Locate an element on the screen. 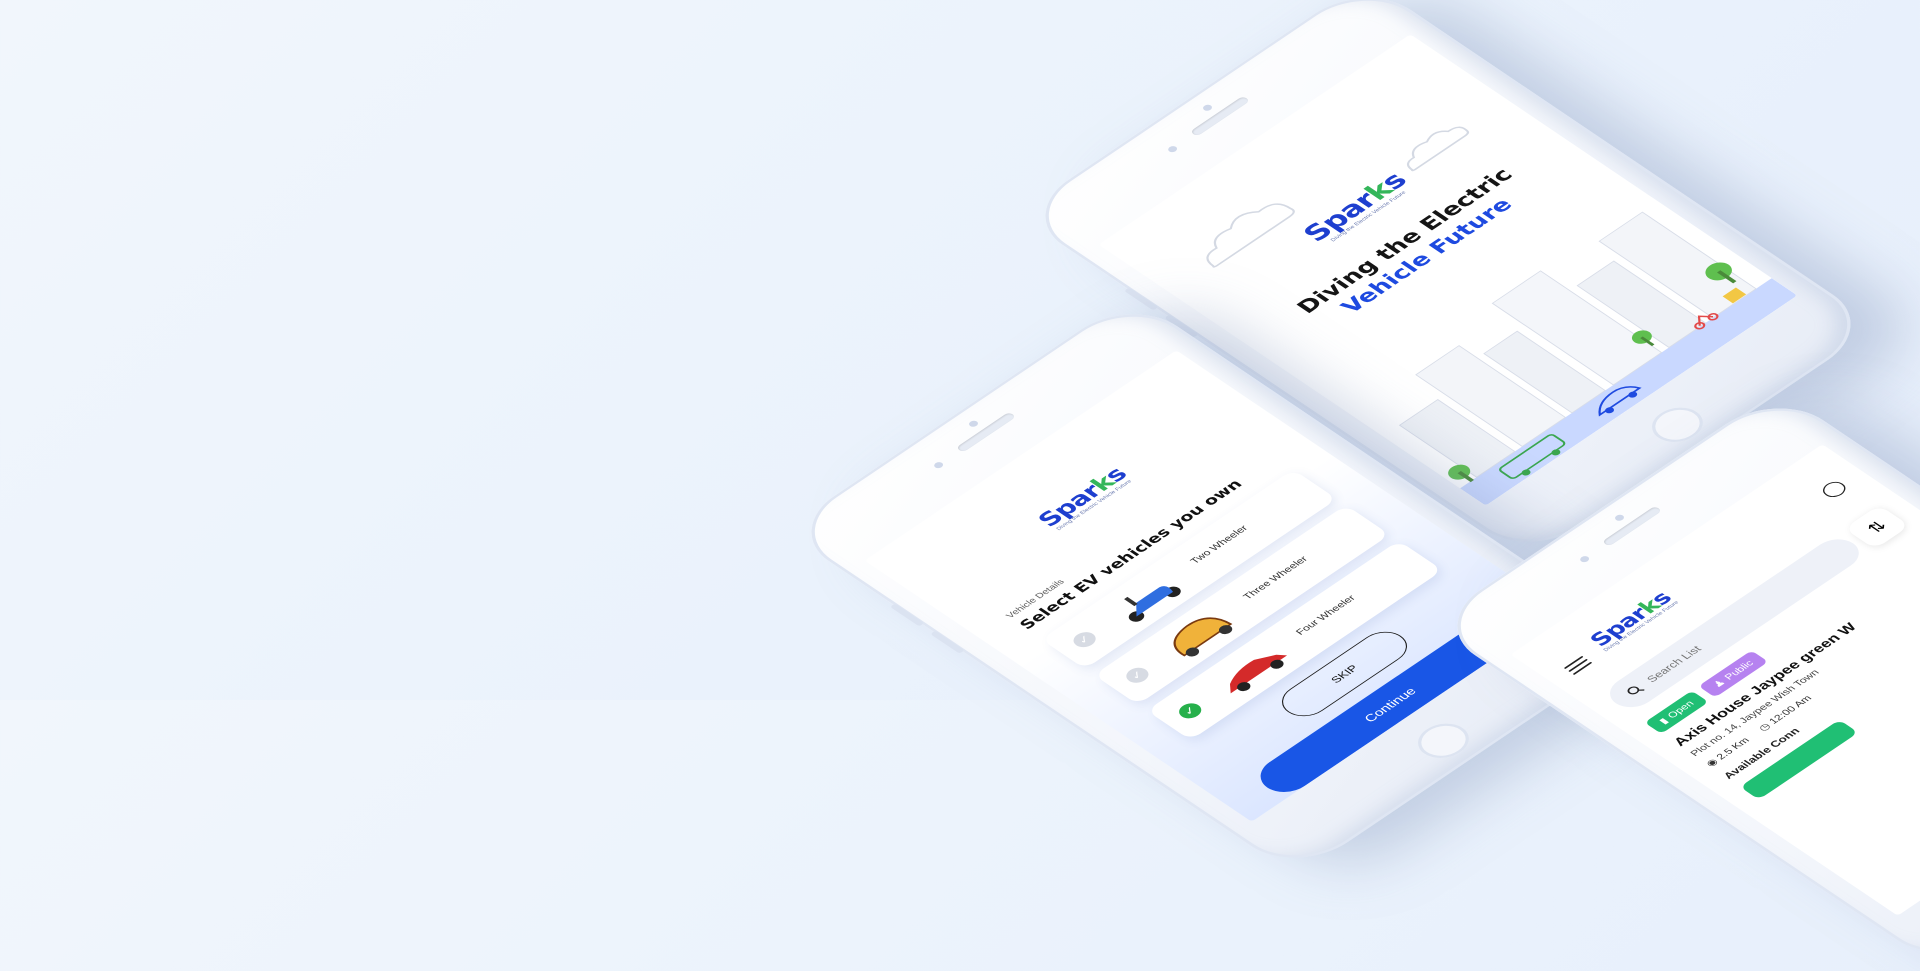  charger-icon: ▮ is located at coordinates (1664, 721).